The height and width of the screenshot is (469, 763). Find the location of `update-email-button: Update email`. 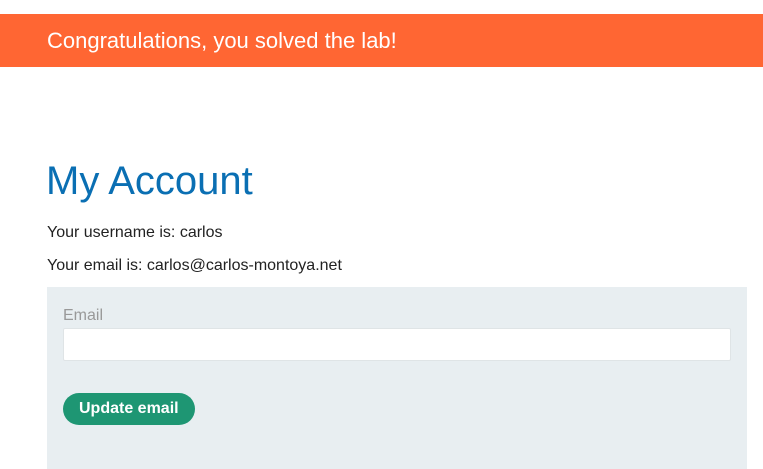

update-email-button: Update email is located at coordinates (129, 409).